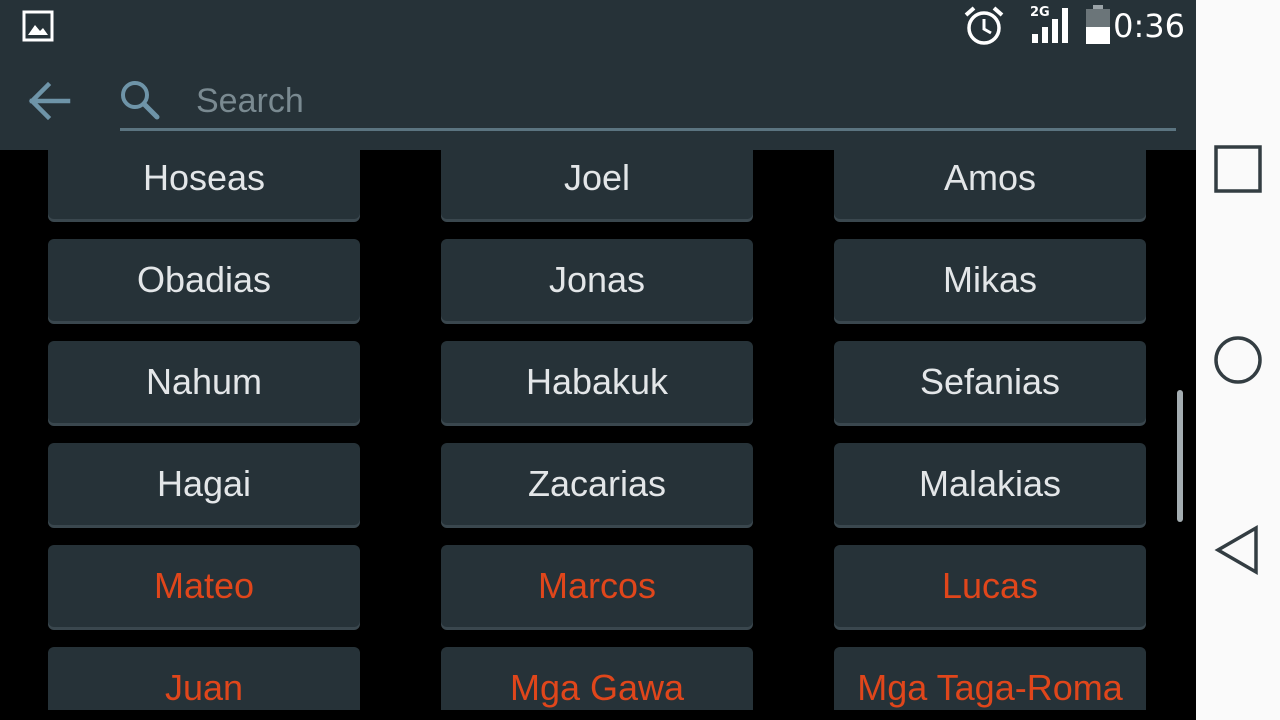  What do you see at coordinates (1149, 26) in the screenshot?
I see `status-time: 0:36` at bounding box center [1149, 26].